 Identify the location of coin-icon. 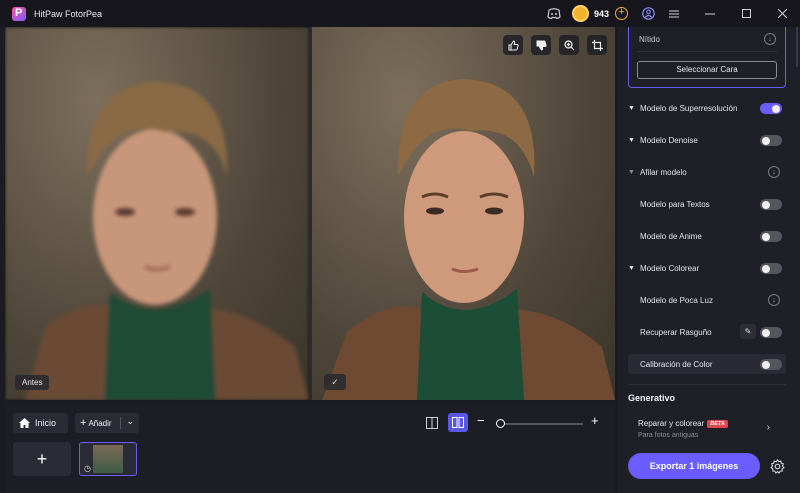
(580, 13).